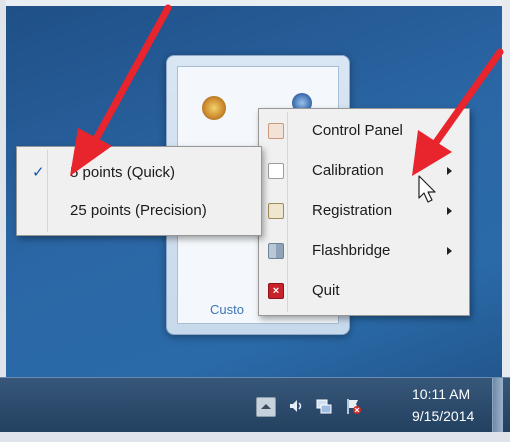 The width and height of the screenshot is (510, 442). Describe the element at coordinates (506, 221) in the screenshot. I see `monitor-bezel-right` at that location.